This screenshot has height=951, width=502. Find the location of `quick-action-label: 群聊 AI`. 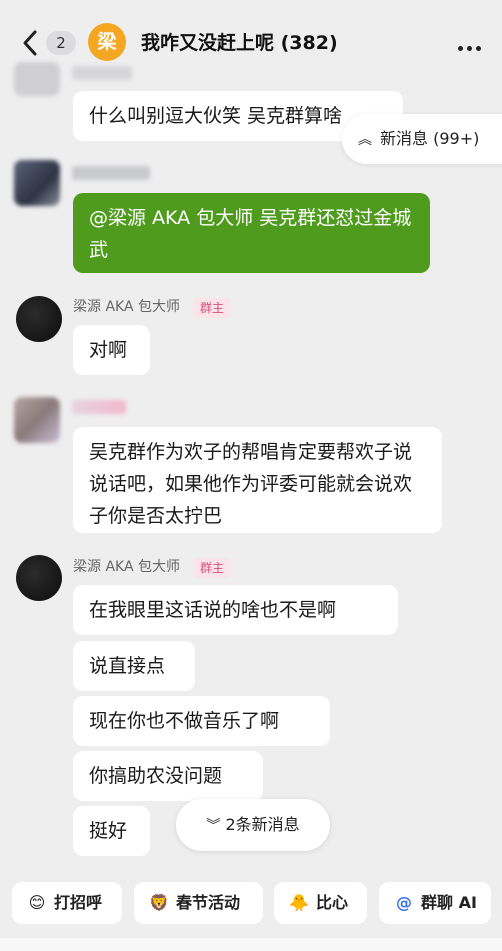

quick-action-label: 群聊 AI is located at coordinates (449, 902).